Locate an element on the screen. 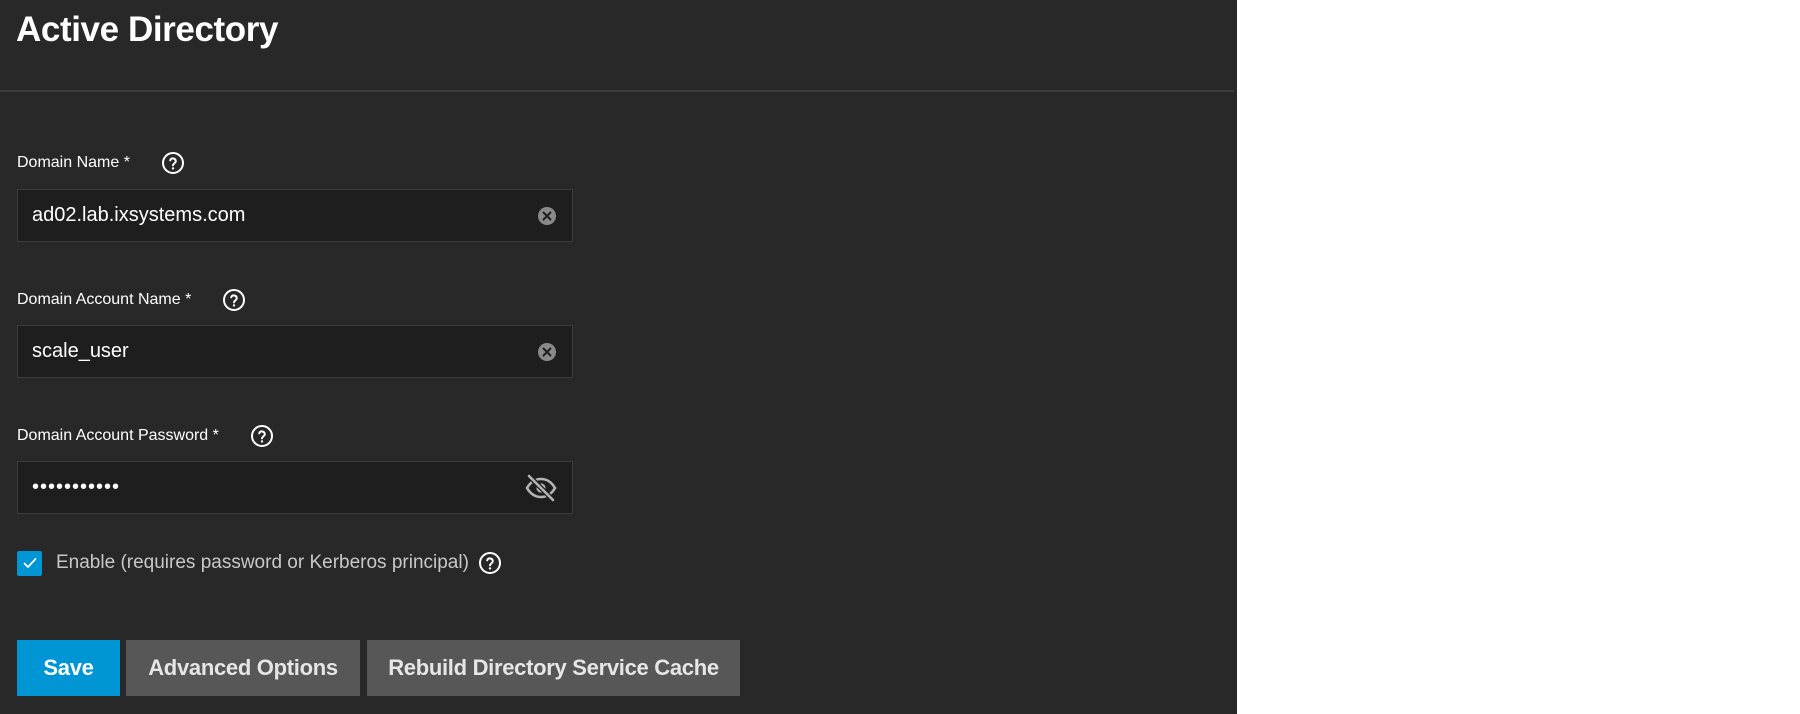 Image resolution: width=1800 pixels, height=714 pixels. domain-name-help-icon is located at coordinates (173, 163).